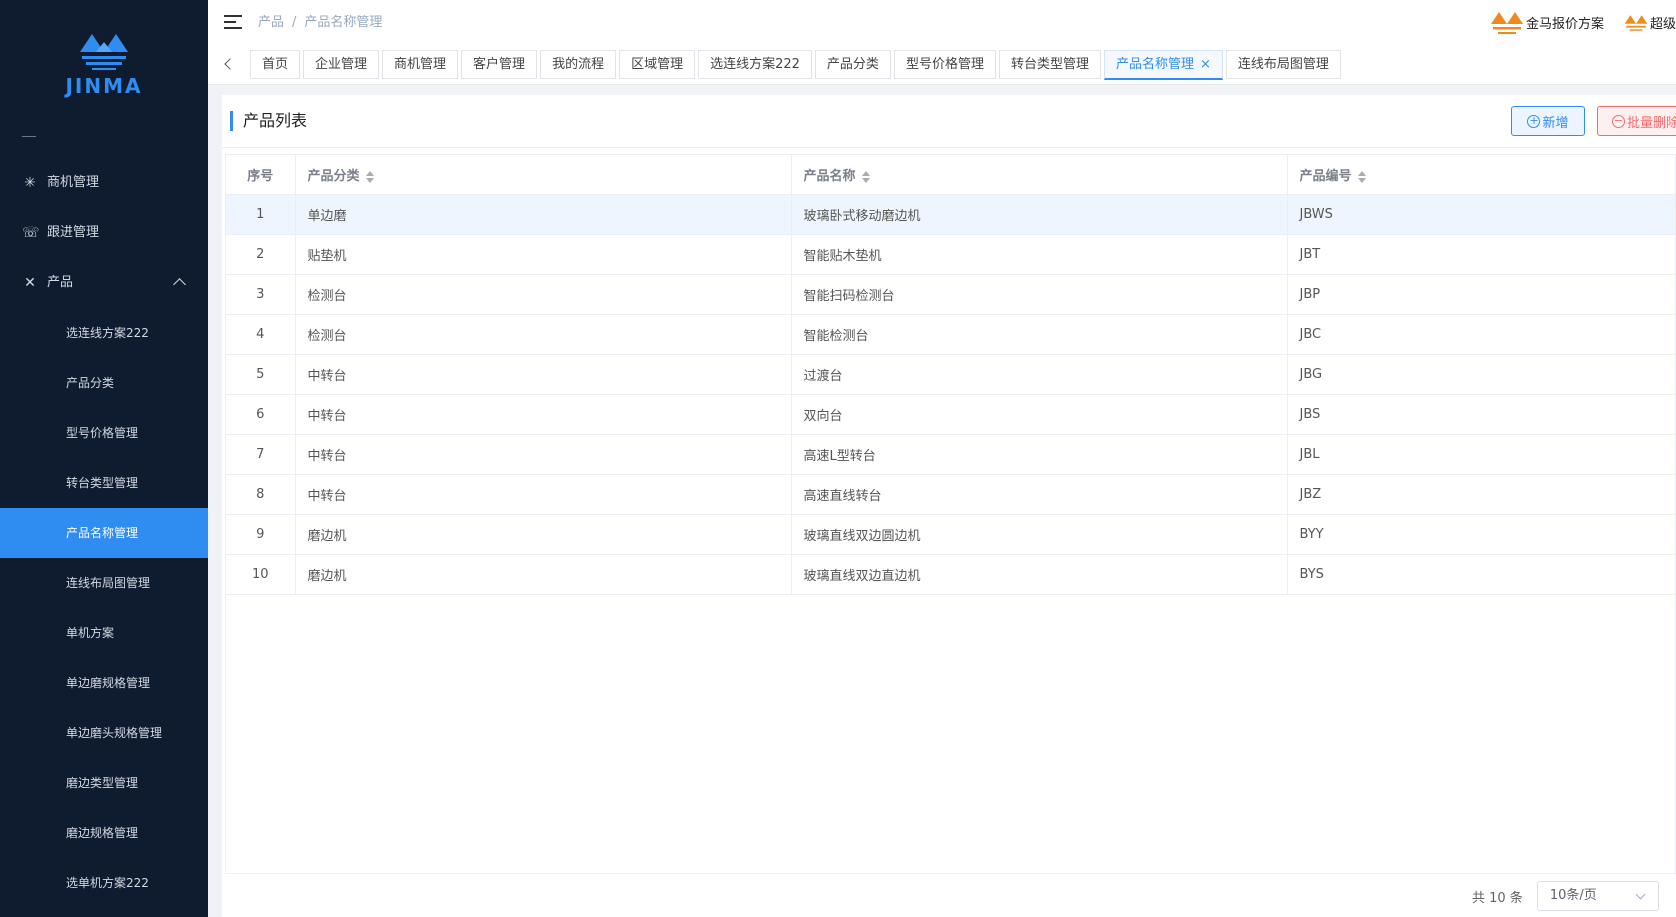  I want to click on sidebar-item-line-layout: 连线布局图管理, so click(104, 583).